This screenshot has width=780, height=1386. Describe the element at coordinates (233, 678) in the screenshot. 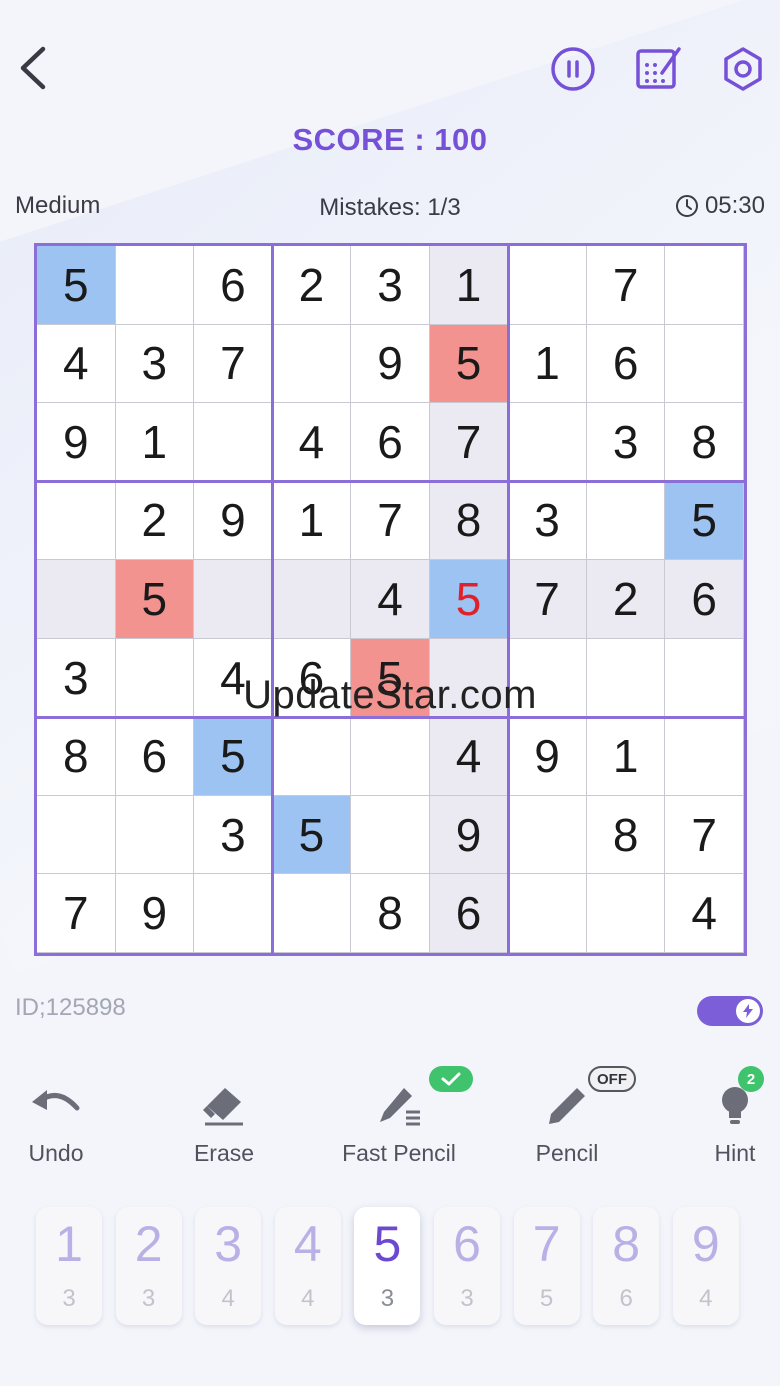

I see `board-cell-r6c3: 4` at that location.